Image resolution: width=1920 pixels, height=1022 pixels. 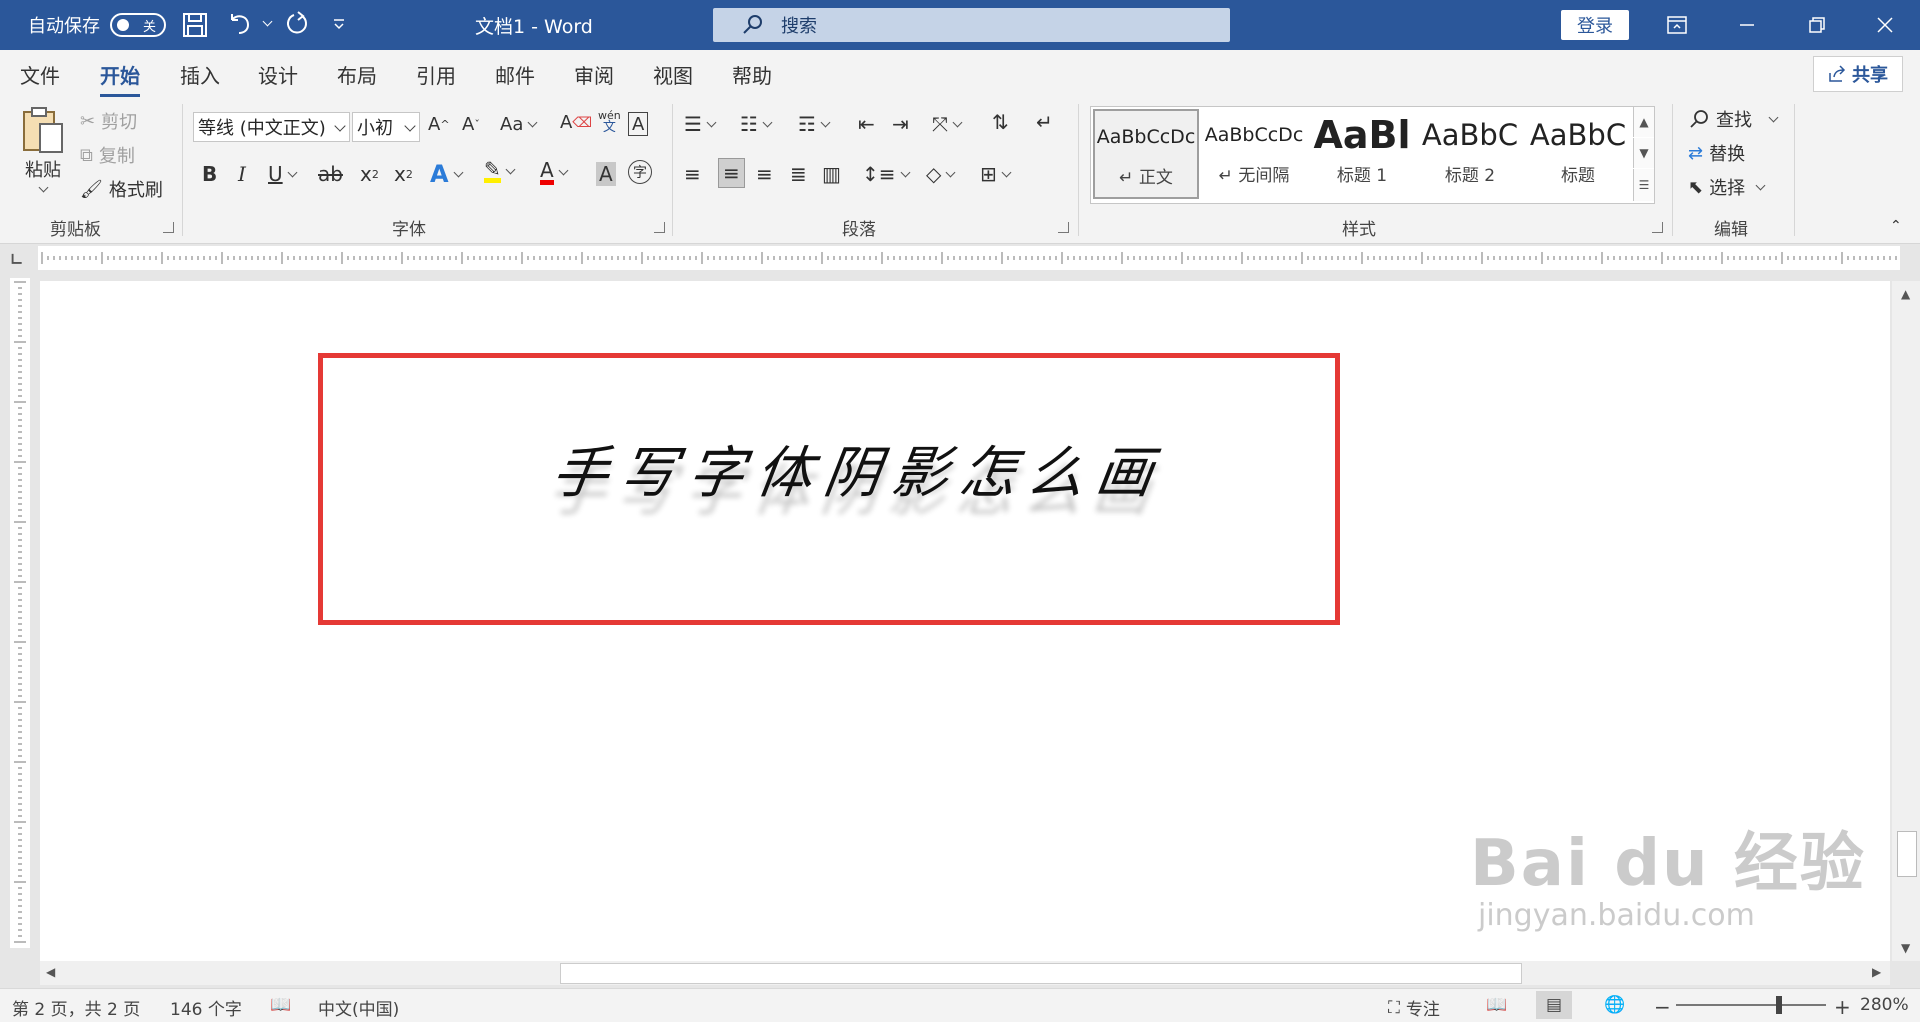 I want to click on tab-references: 引用, so click(x=436, y=74).